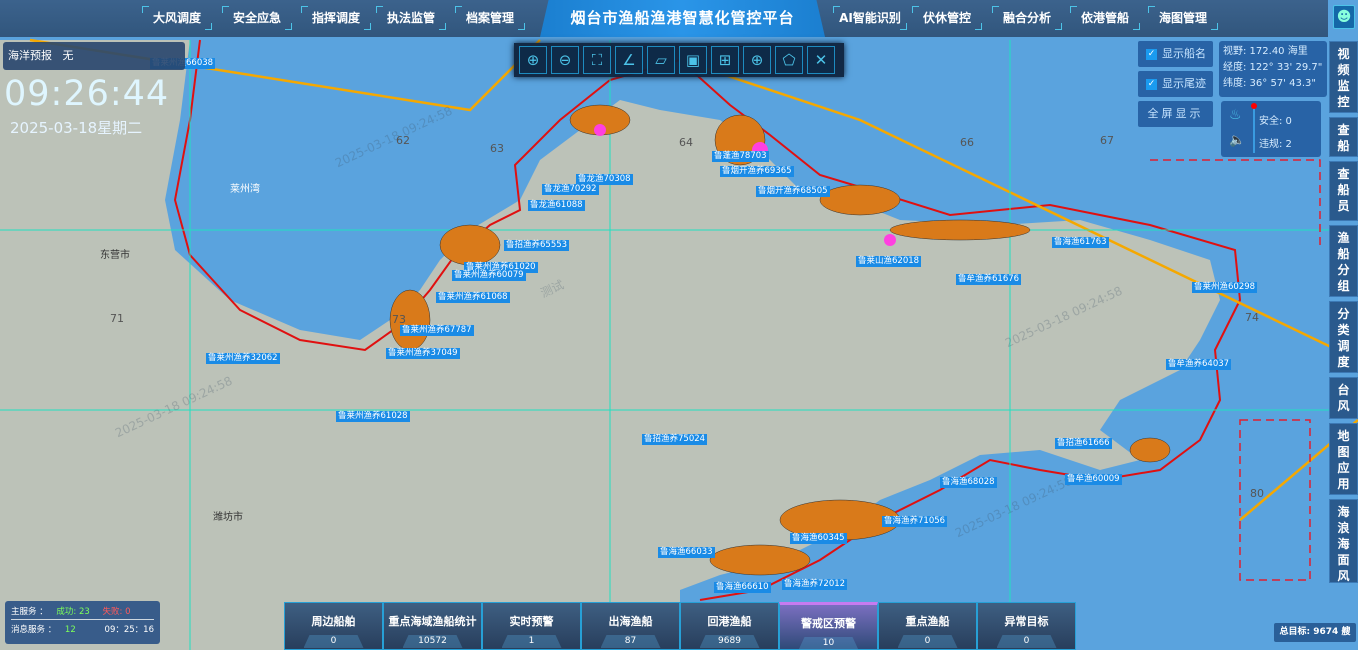  What do you see at coordinates (556, 205) in the screenshot?
I see `vessel-label: 鲁龙渔61088` at bounding box center [556, 205].